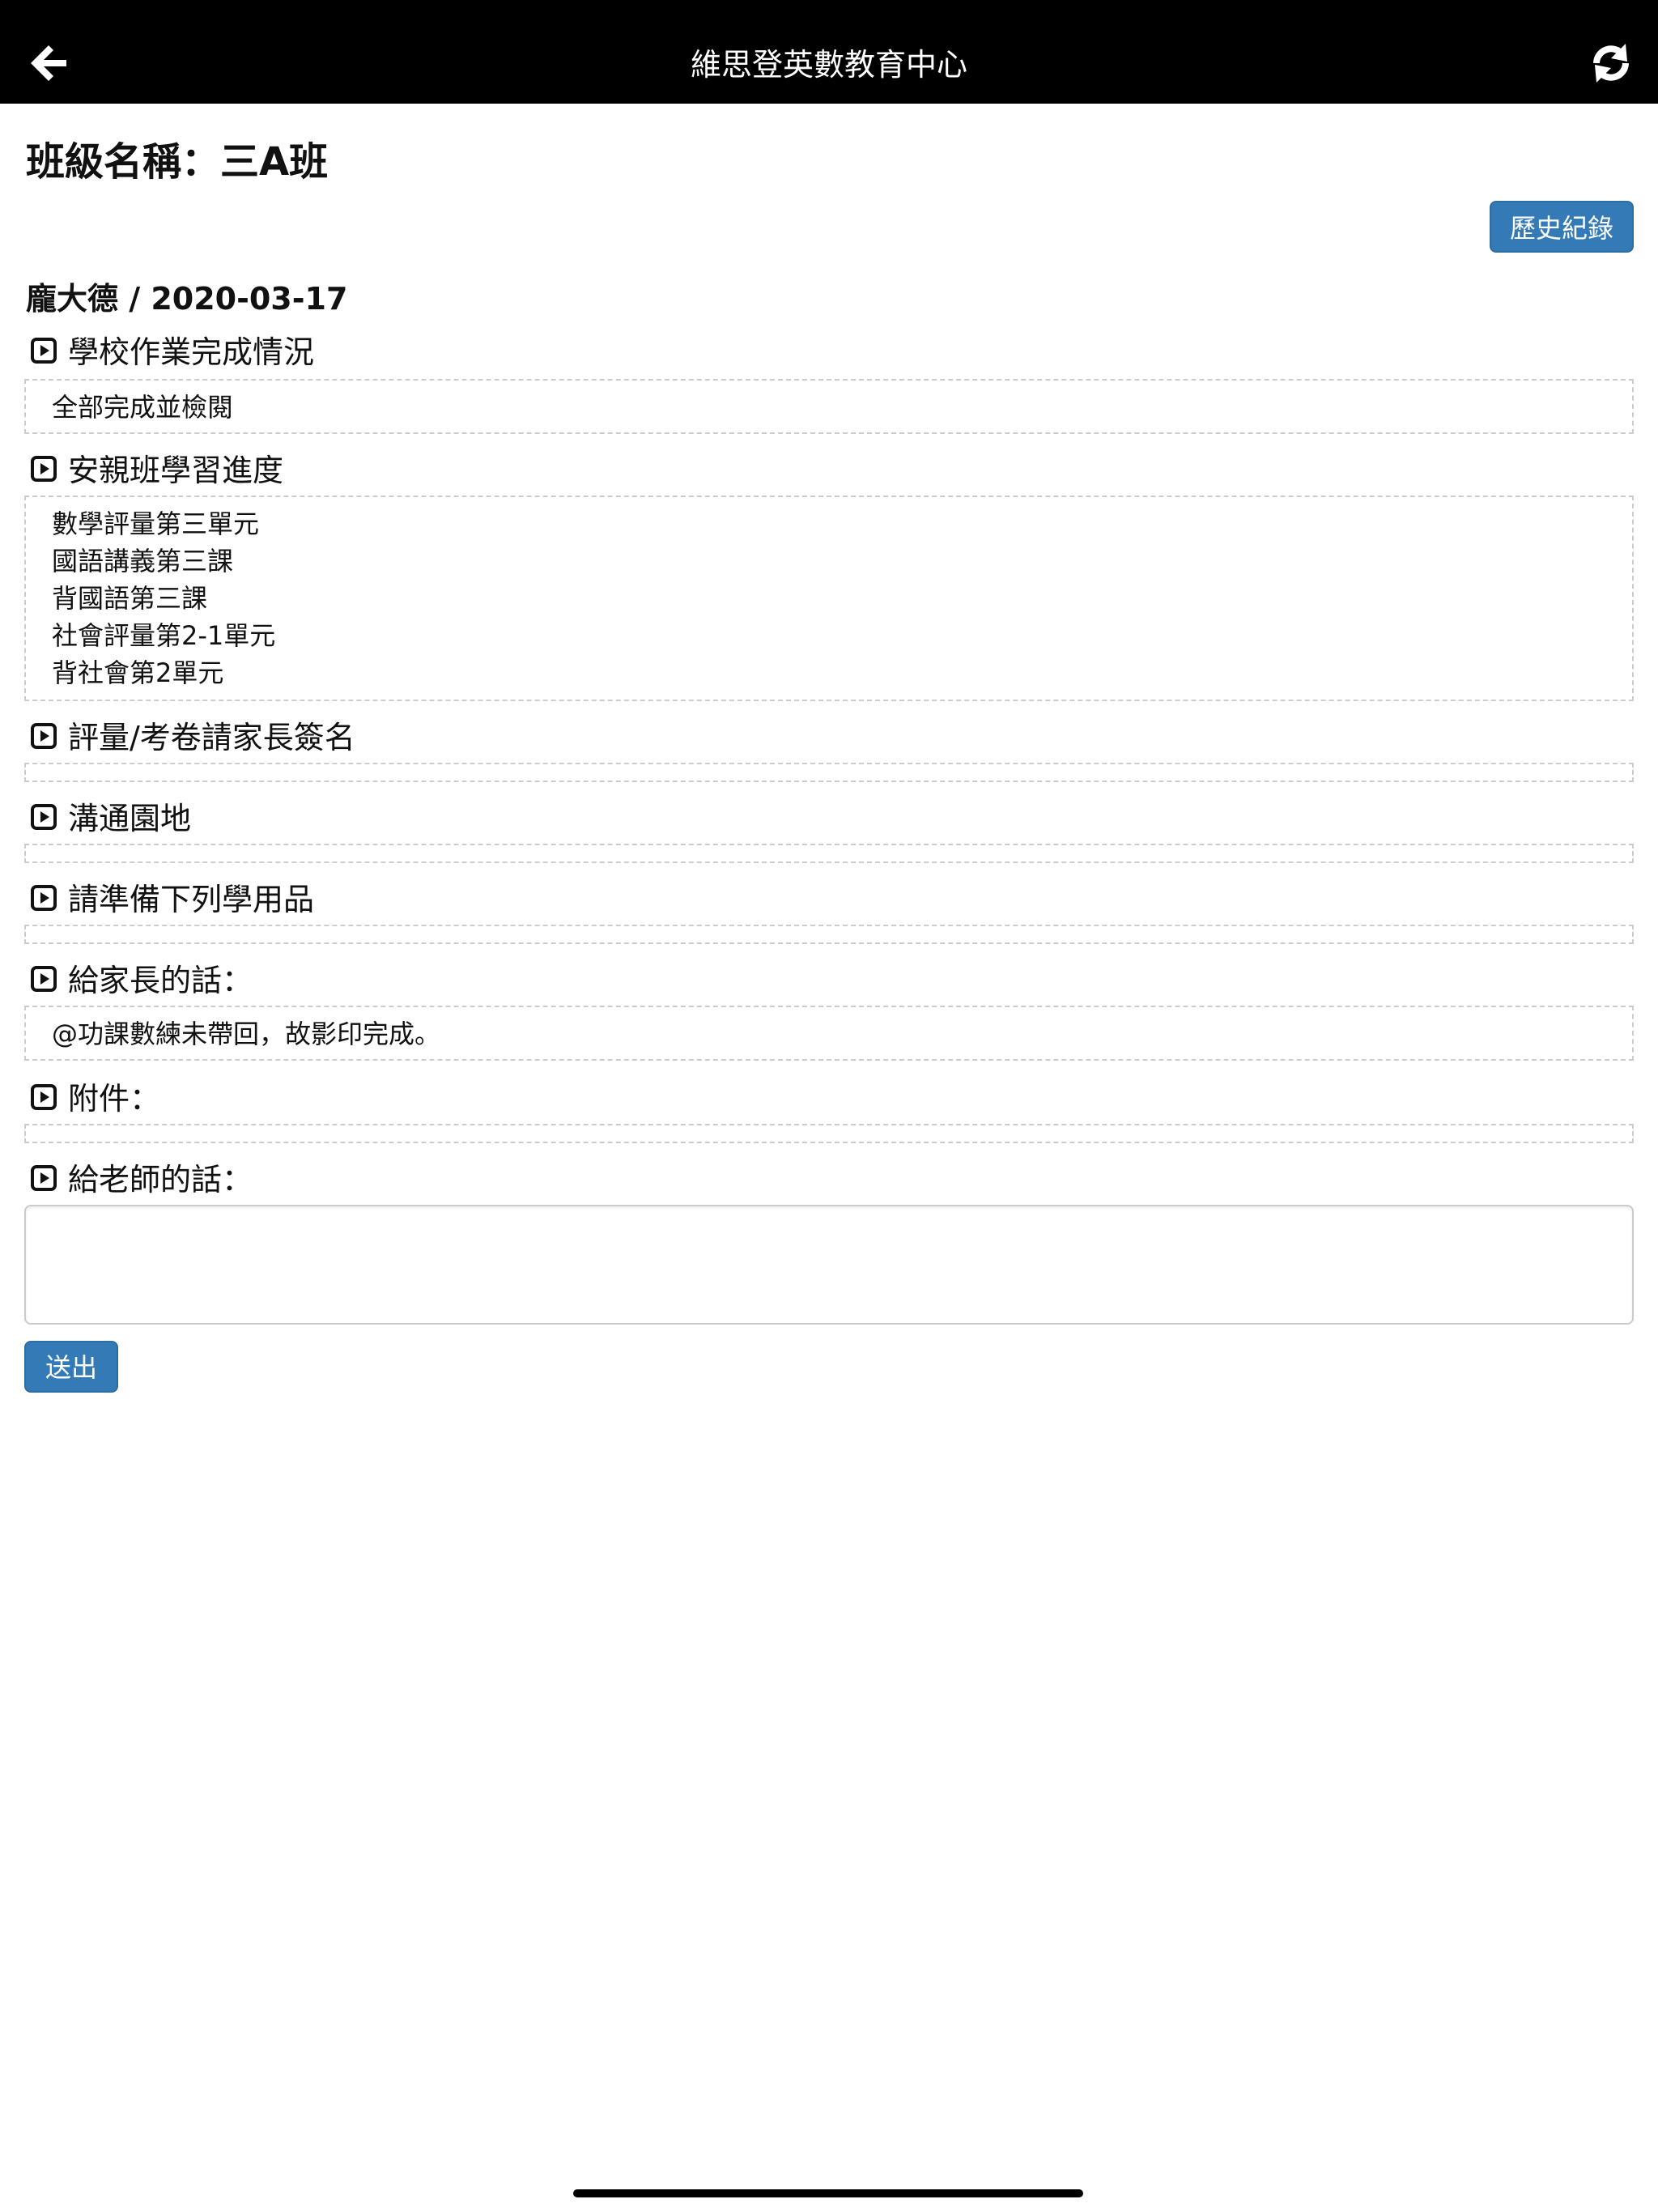  What do you see at coordinates (71, 1367) in the screenshot?
I see `submit-button: 送出` at bounding box center [71, 1367].